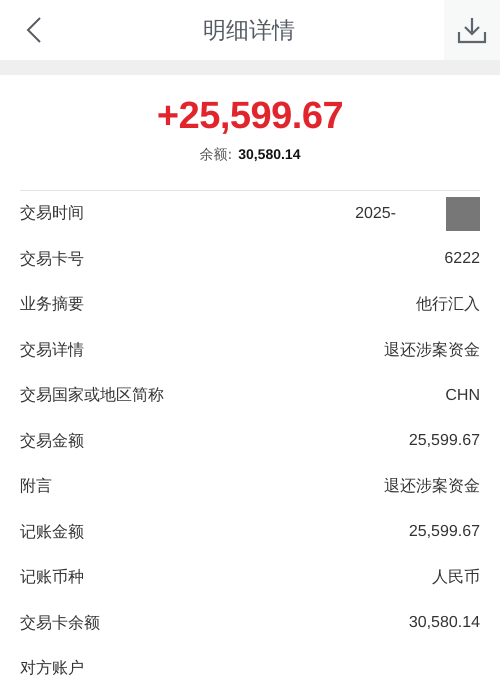 The height and width of the screenshot is (686, 500). What do you see at coordinates (250, 116) in the screenshot?
I see `transaction-amount: +25,599.67` at bounding box center [250, 116].